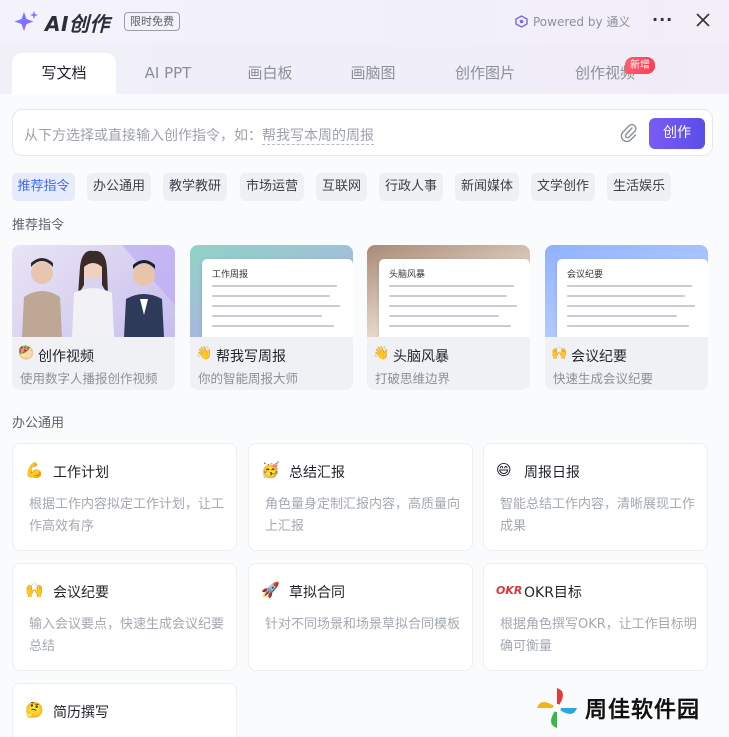  Describe the element at coordinates (318, 136) in the screenshot. I see `placeholder-example: 帮我写本周的周报` at that location.